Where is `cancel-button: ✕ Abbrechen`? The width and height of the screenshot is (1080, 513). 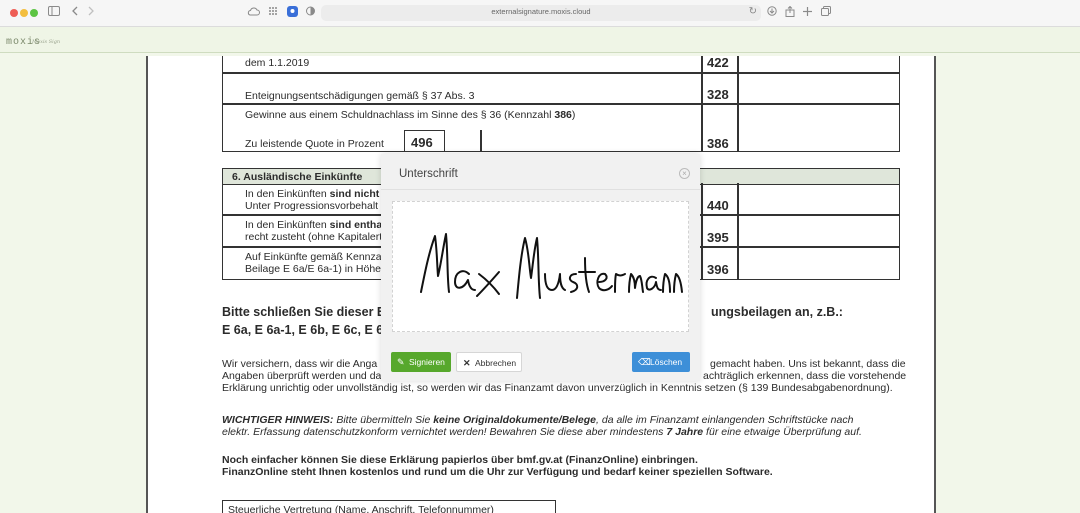 cancel-button: ✕ Abbrechen is located at coordinates (489, 362).